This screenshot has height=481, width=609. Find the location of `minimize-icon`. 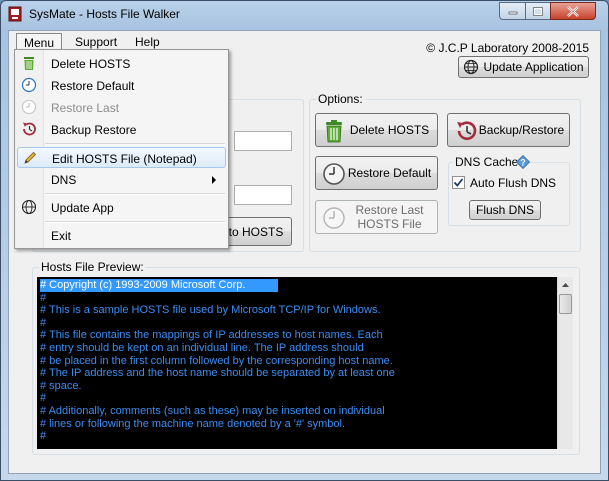

minimize-icon is located at coordinates (512, 13).